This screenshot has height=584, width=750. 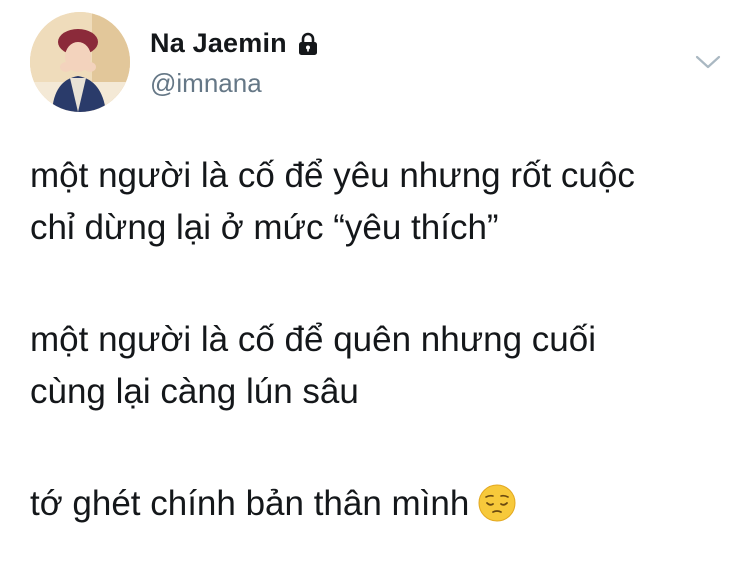 What do you see at coordinates (313, 339) in the screenshot?
I see `tweet-line: một người là cố để quên nhưng cuối` at bounding box center [313, 339].